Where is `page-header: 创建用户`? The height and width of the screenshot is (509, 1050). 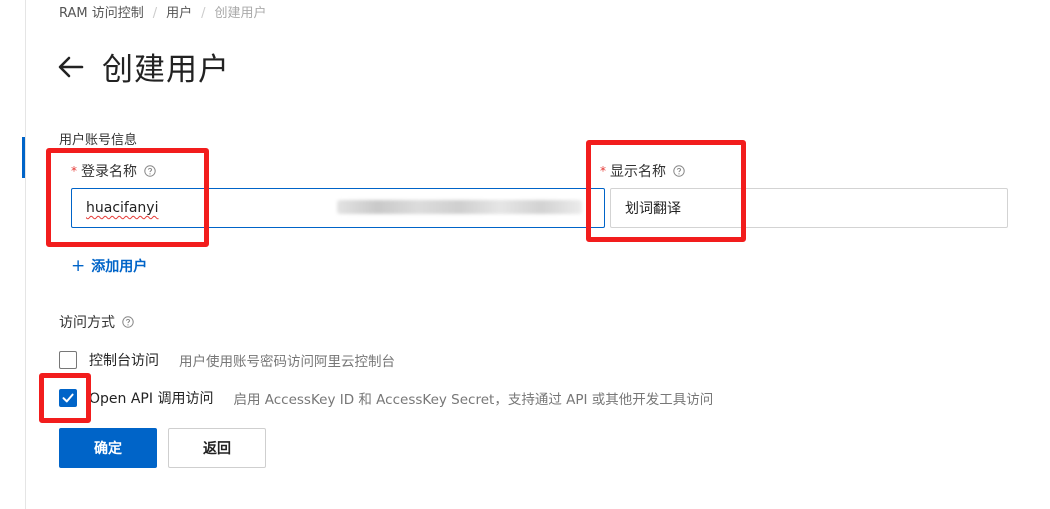 page-header: 创建用户 is located at coordinates (143, 66).